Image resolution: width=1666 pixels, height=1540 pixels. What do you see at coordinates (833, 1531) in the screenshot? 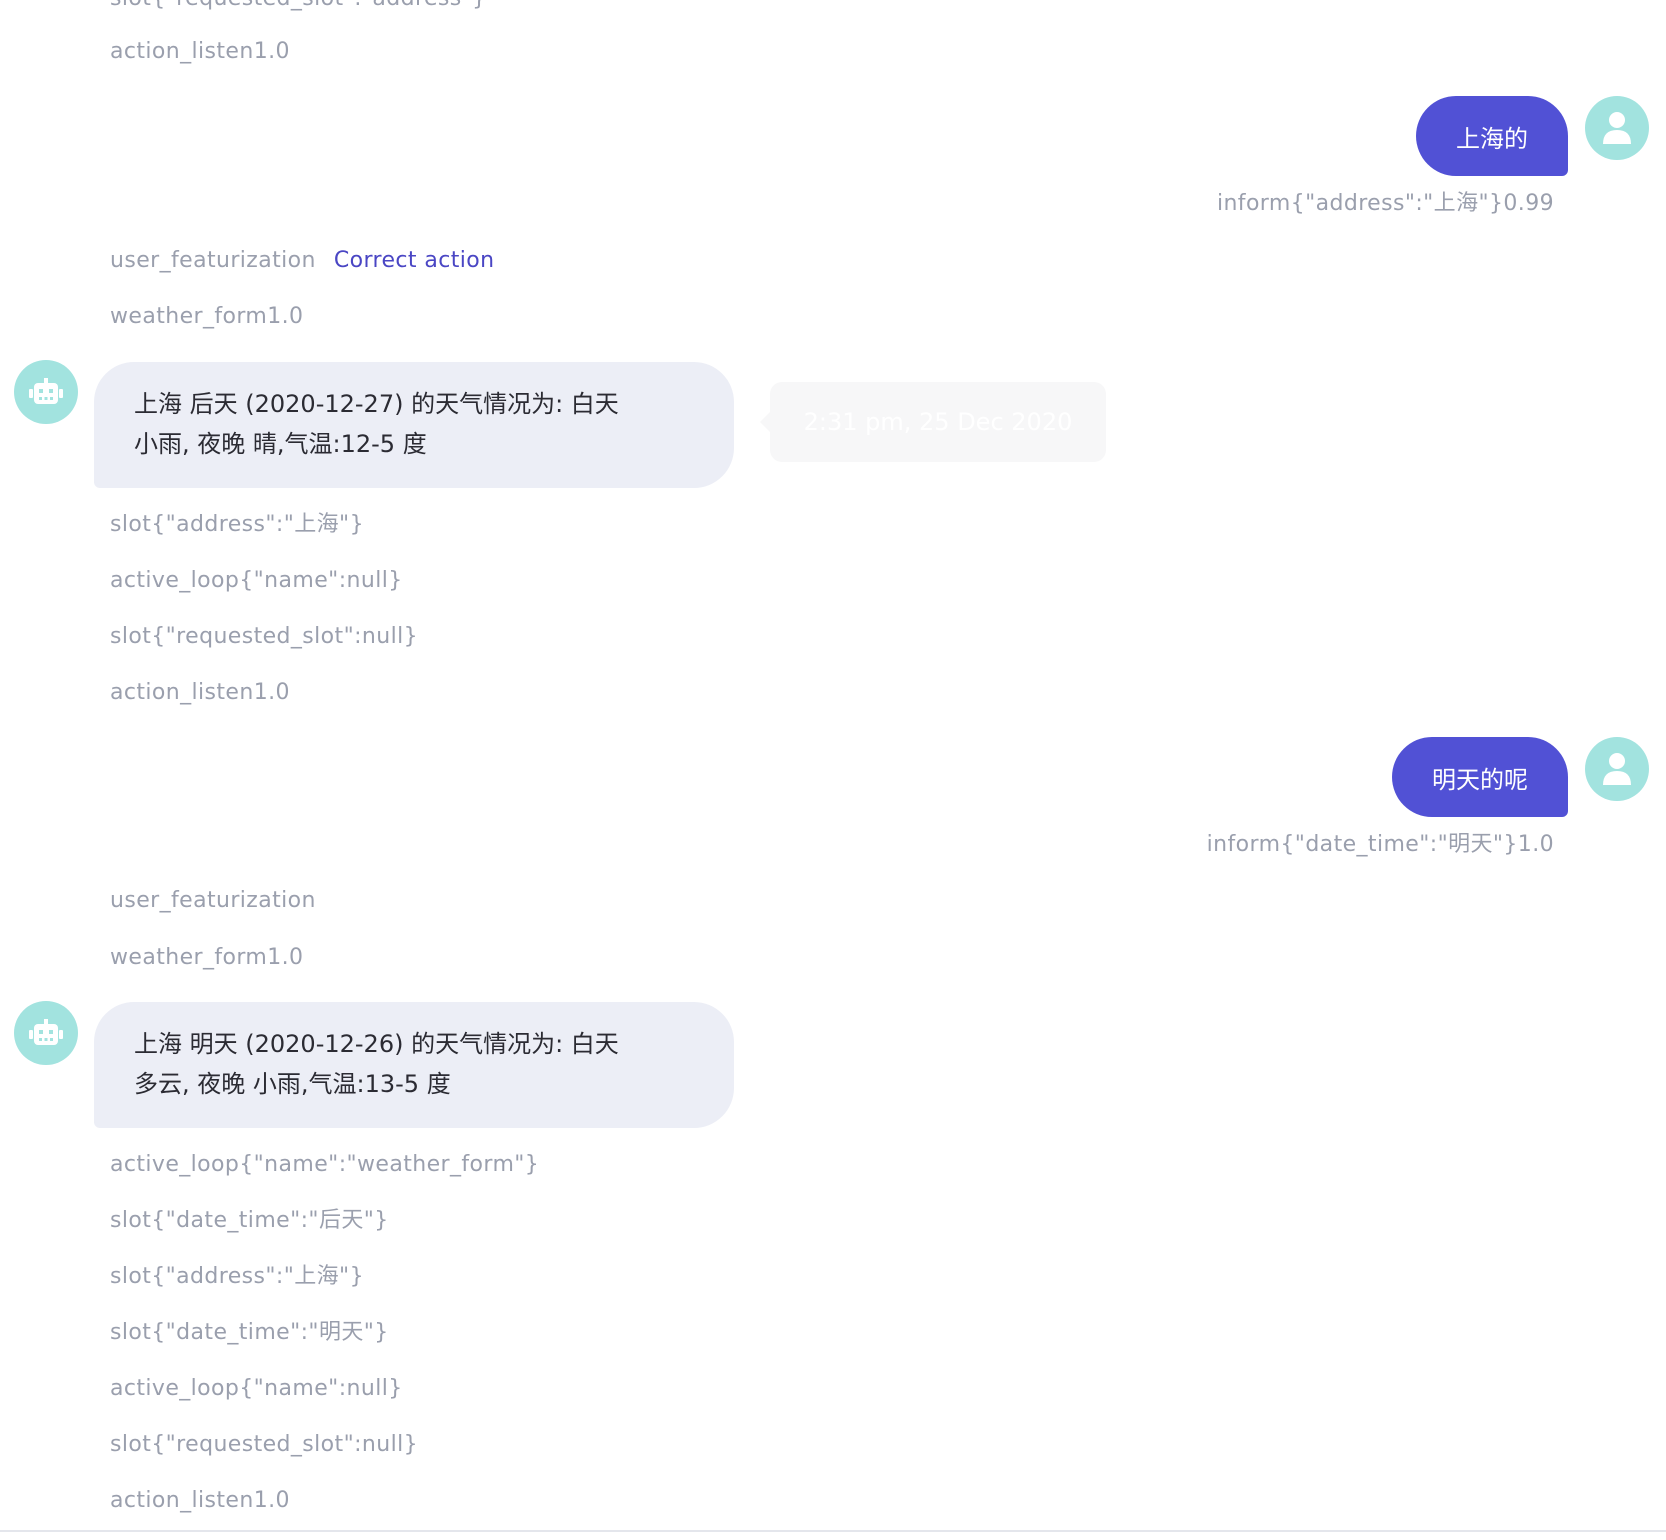
I see `divider` at bounding box center [833, 1531].